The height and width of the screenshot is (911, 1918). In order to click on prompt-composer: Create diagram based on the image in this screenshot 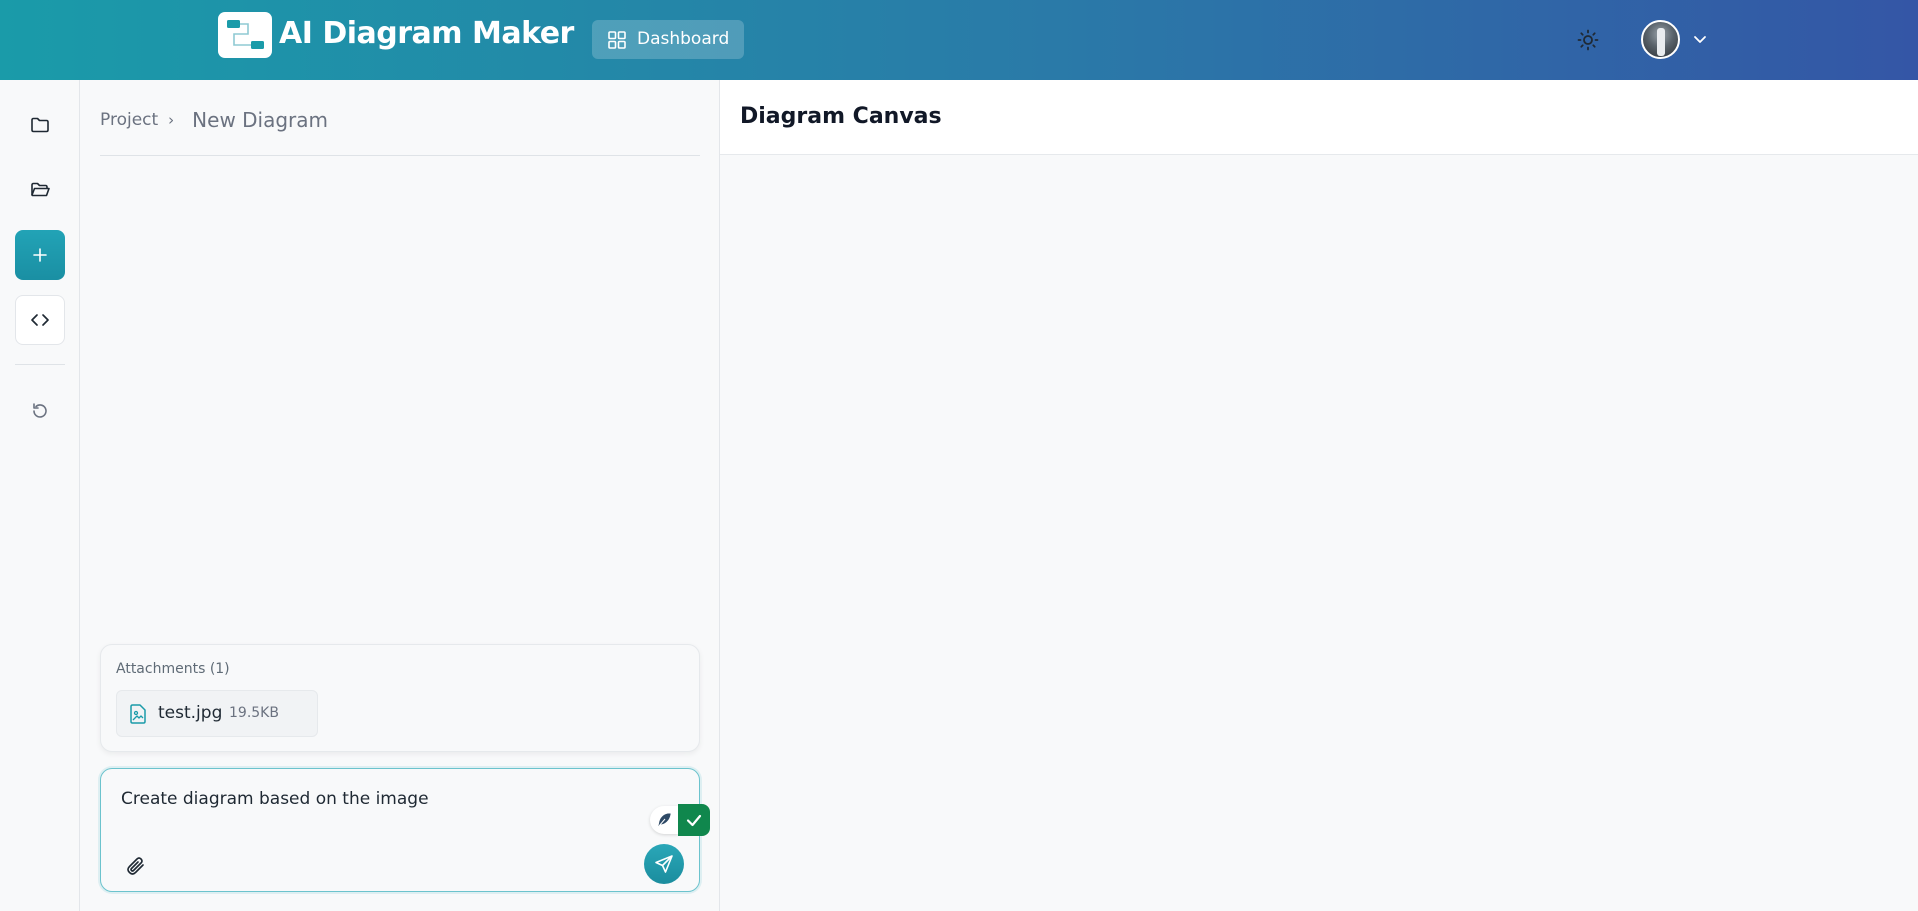, I will do `click(405, 830)`.